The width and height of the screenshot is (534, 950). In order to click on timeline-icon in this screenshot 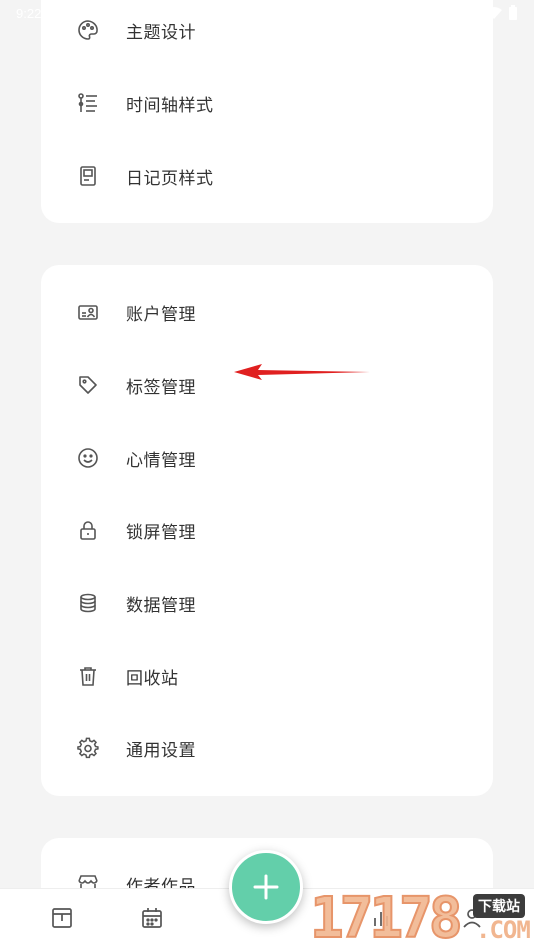, I will do `click(88, 103)`.